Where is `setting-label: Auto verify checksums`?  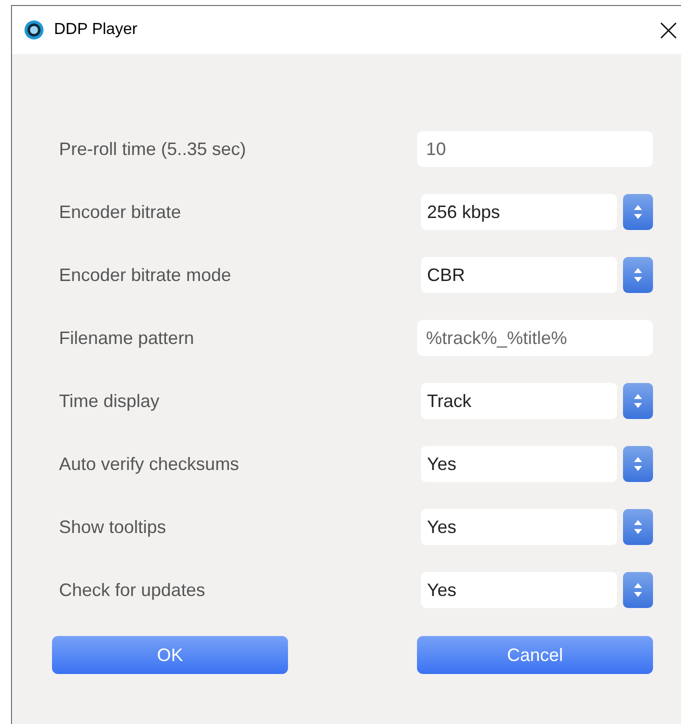
setting-label: Auto verify checksums is located at coordinates (149, 464).